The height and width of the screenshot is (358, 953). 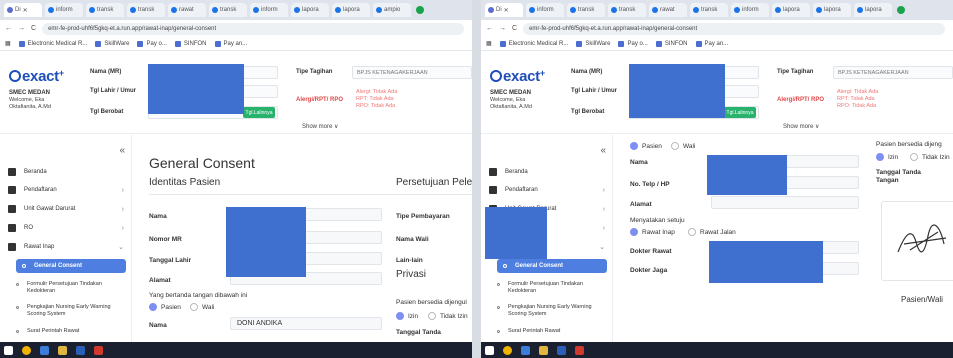 What do you see at coordinates (392, 10) in the screenshot?
I see `browser-tab: ampio` at bounding box center [392, 10].